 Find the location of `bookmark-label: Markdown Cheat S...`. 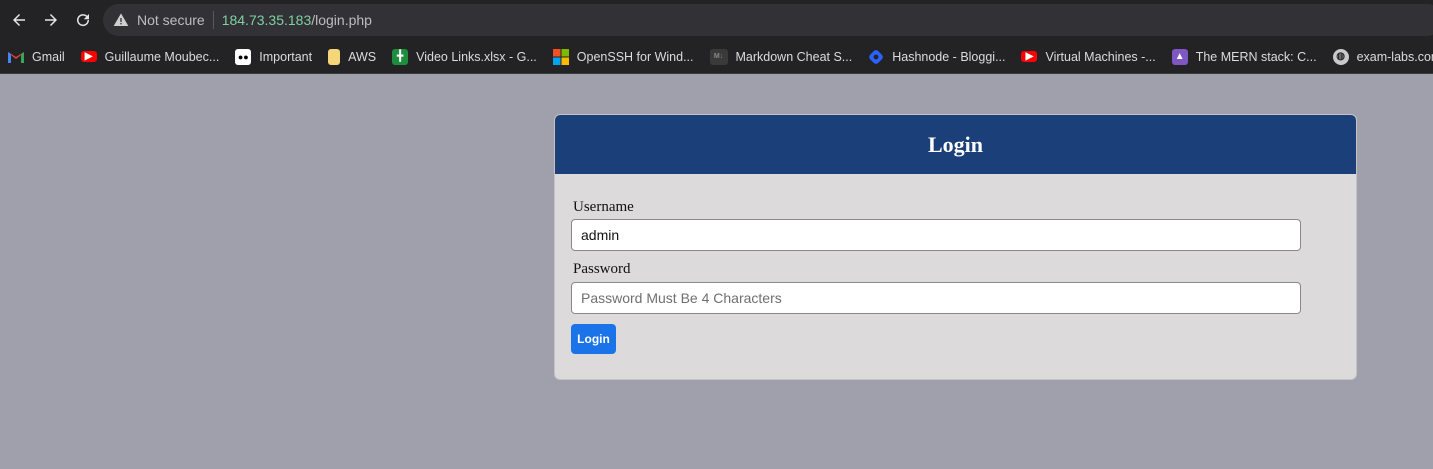

bookmark-label: Markdown Cheat S... is located at coordinates (794, 56).